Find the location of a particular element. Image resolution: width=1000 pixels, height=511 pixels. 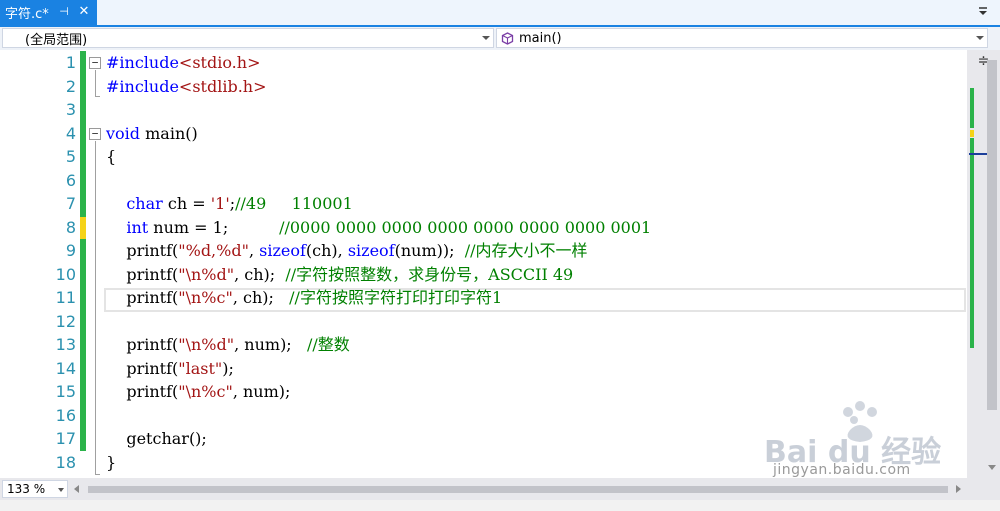

fold-guide-end is located at coordinates (97, 474).